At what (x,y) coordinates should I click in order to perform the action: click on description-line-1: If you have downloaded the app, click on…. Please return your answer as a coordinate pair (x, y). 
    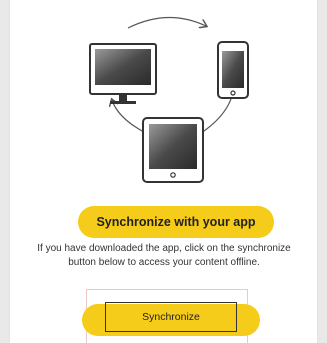
    Looking at the image, I should click on (164, 248).